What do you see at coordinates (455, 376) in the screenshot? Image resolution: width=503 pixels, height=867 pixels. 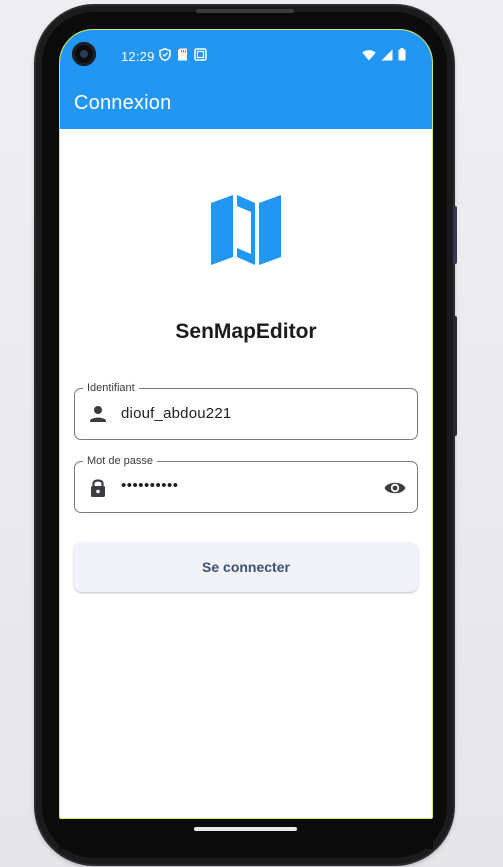 I see `power-button` at bounding box center [455, 376].